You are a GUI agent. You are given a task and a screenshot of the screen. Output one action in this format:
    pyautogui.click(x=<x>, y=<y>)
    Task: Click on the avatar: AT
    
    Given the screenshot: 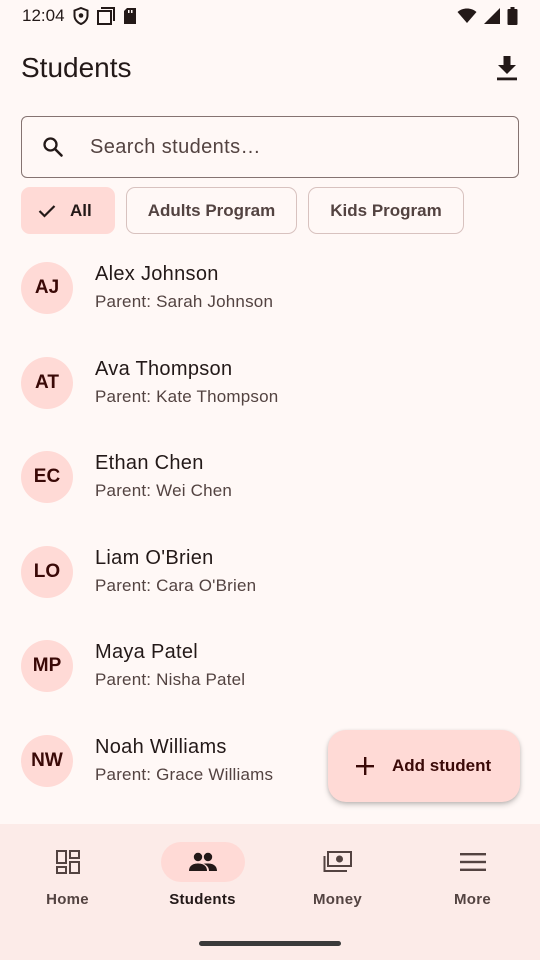 What is the action you would take?
    pyautogui.click(x=47, y=382)
    